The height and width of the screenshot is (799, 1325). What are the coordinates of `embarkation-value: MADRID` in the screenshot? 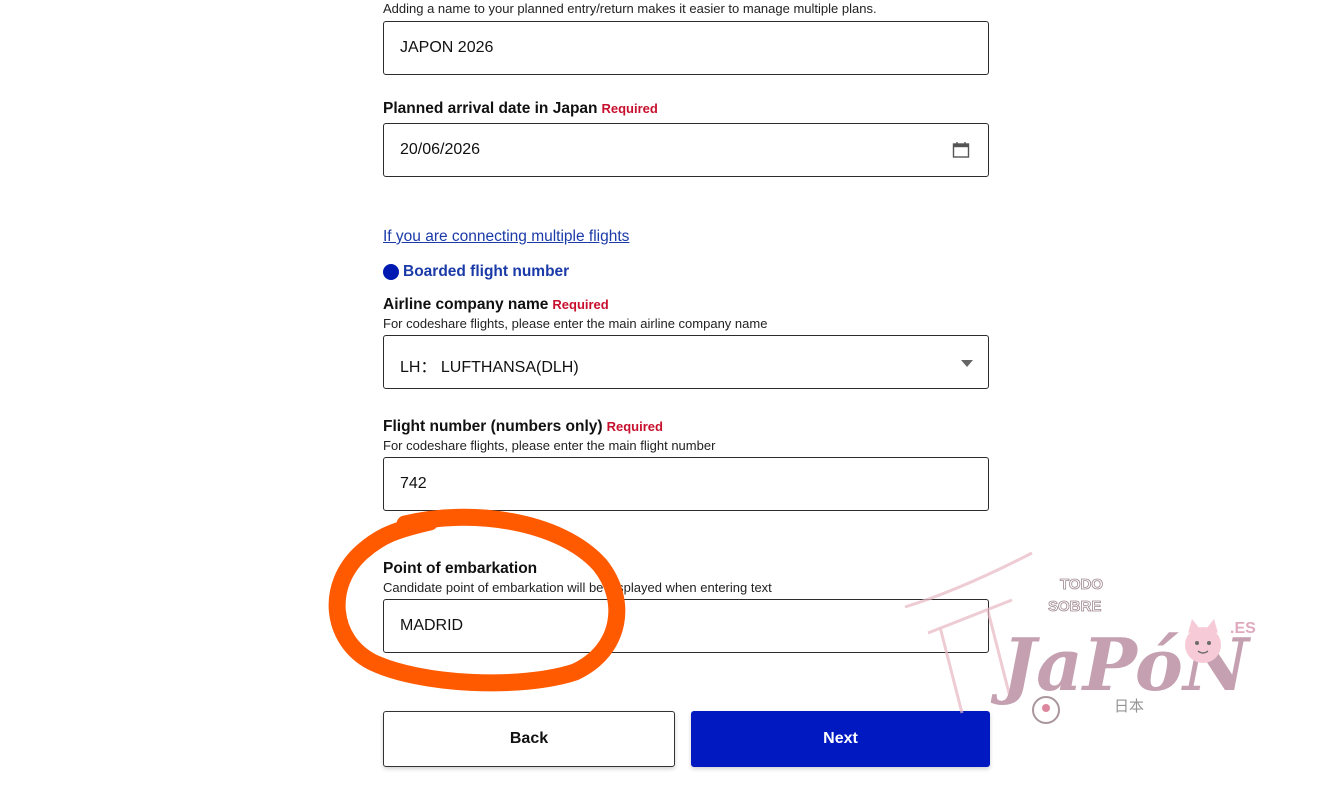 It's located at (432, 625).